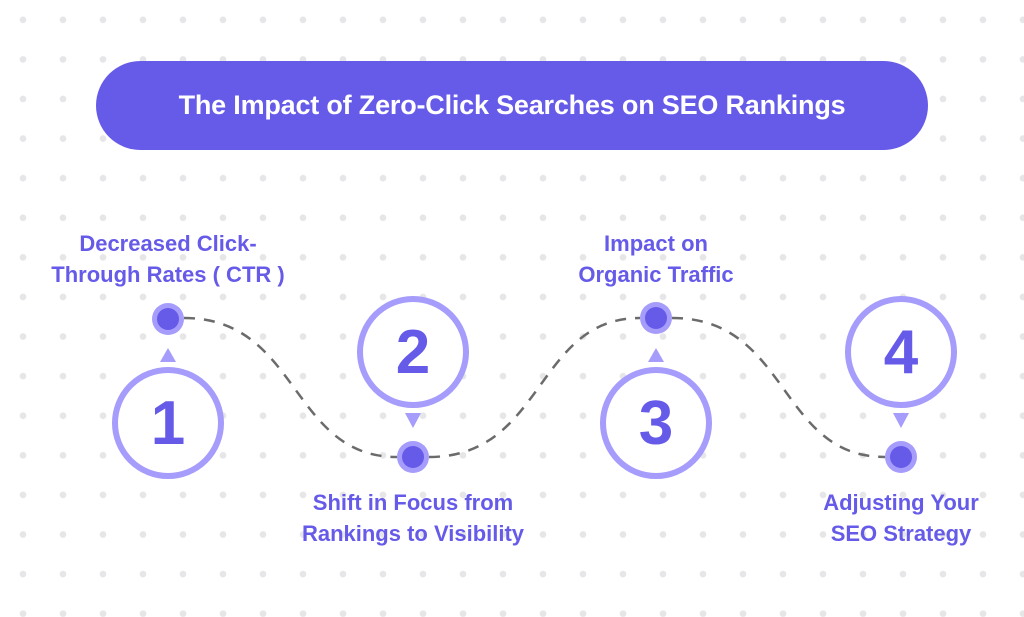 This screenshot has height=617, width=1024. I want to click on step-4-label: Adjusting Your SEO Strategy, so click(901, 518).